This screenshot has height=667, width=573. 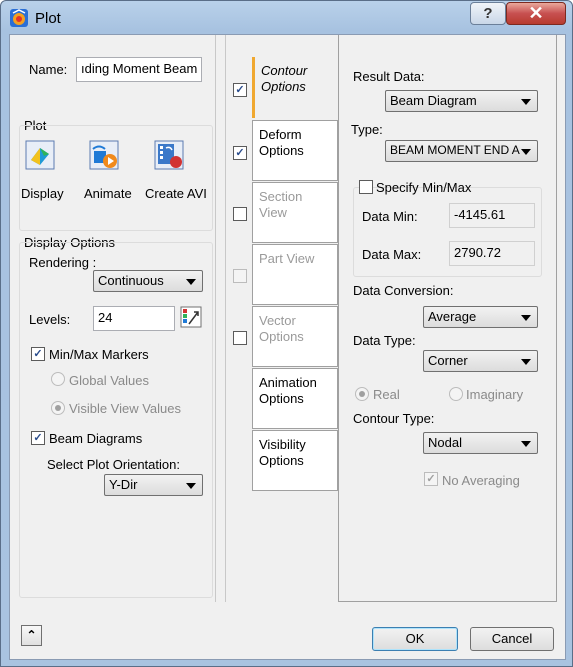 What do you see at coordinates (281, 204) in the screenshot?
I see `tab-label: Section View` at bounding box center [281, 204].